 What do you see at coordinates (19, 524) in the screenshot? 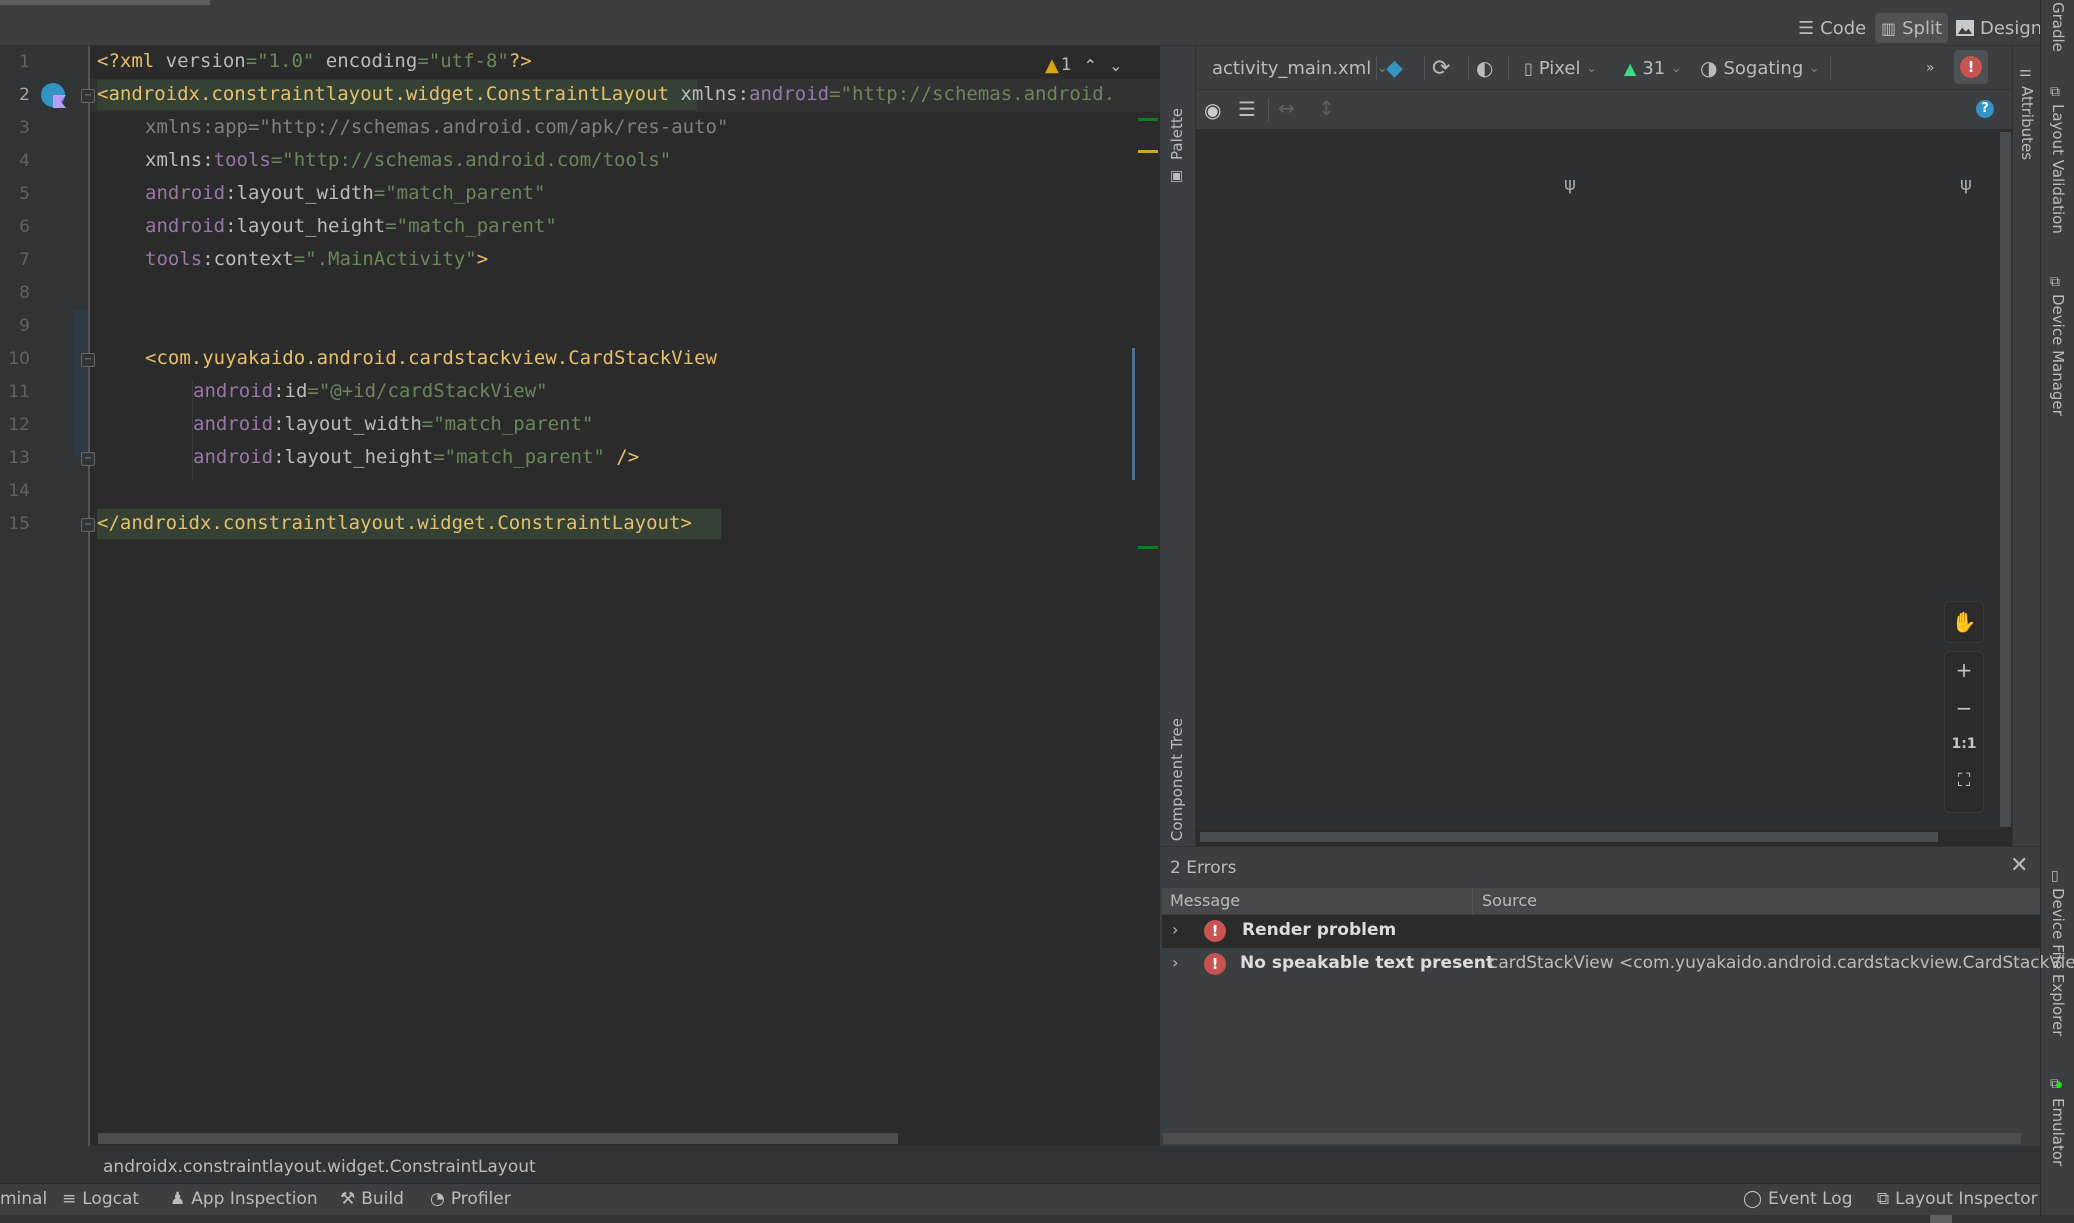
I see `line-number: 15` at bounding box center [19, 524].